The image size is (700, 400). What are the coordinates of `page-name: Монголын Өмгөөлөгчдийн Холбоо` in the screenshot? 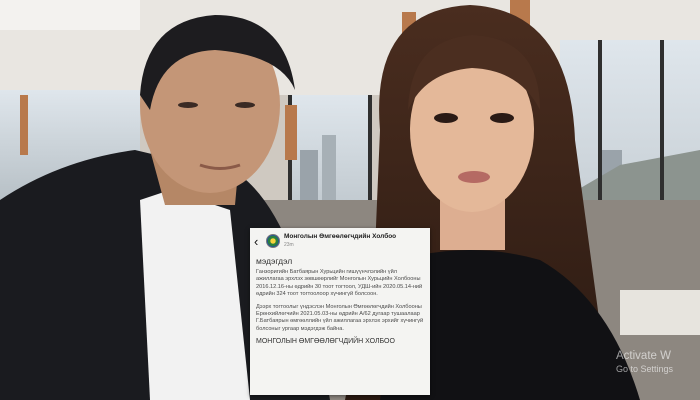 It's located at (340, 237).